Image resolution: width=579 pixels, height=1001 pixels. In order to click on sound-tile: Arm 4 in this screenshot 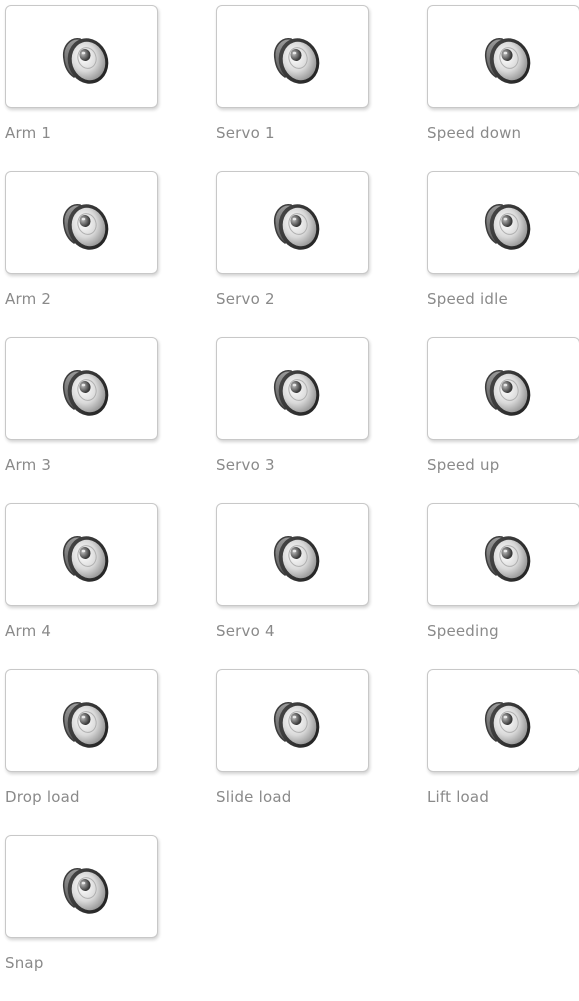, I will do `click(81, 586)`.